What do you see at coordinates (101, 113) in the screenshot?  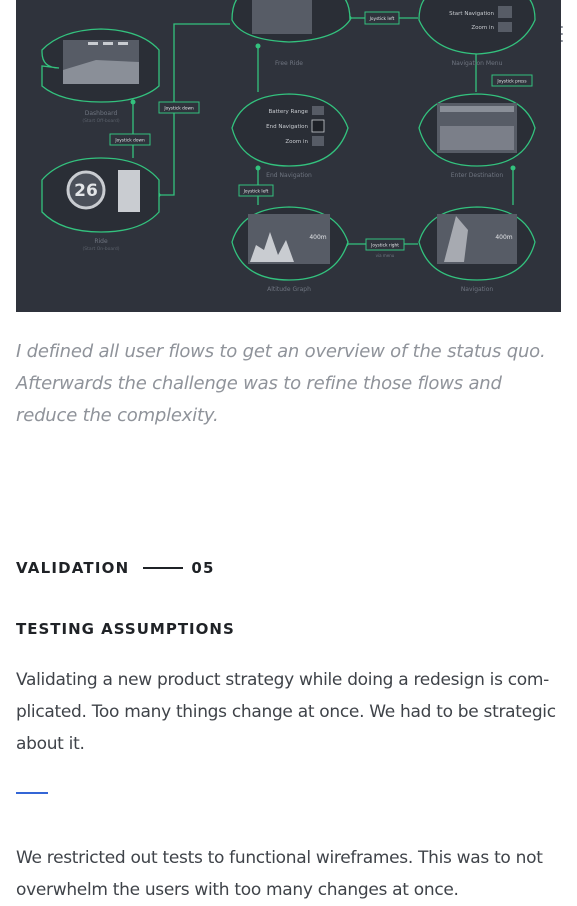 I see `svg-text: Dashboard` at bounding box center [101, 113].